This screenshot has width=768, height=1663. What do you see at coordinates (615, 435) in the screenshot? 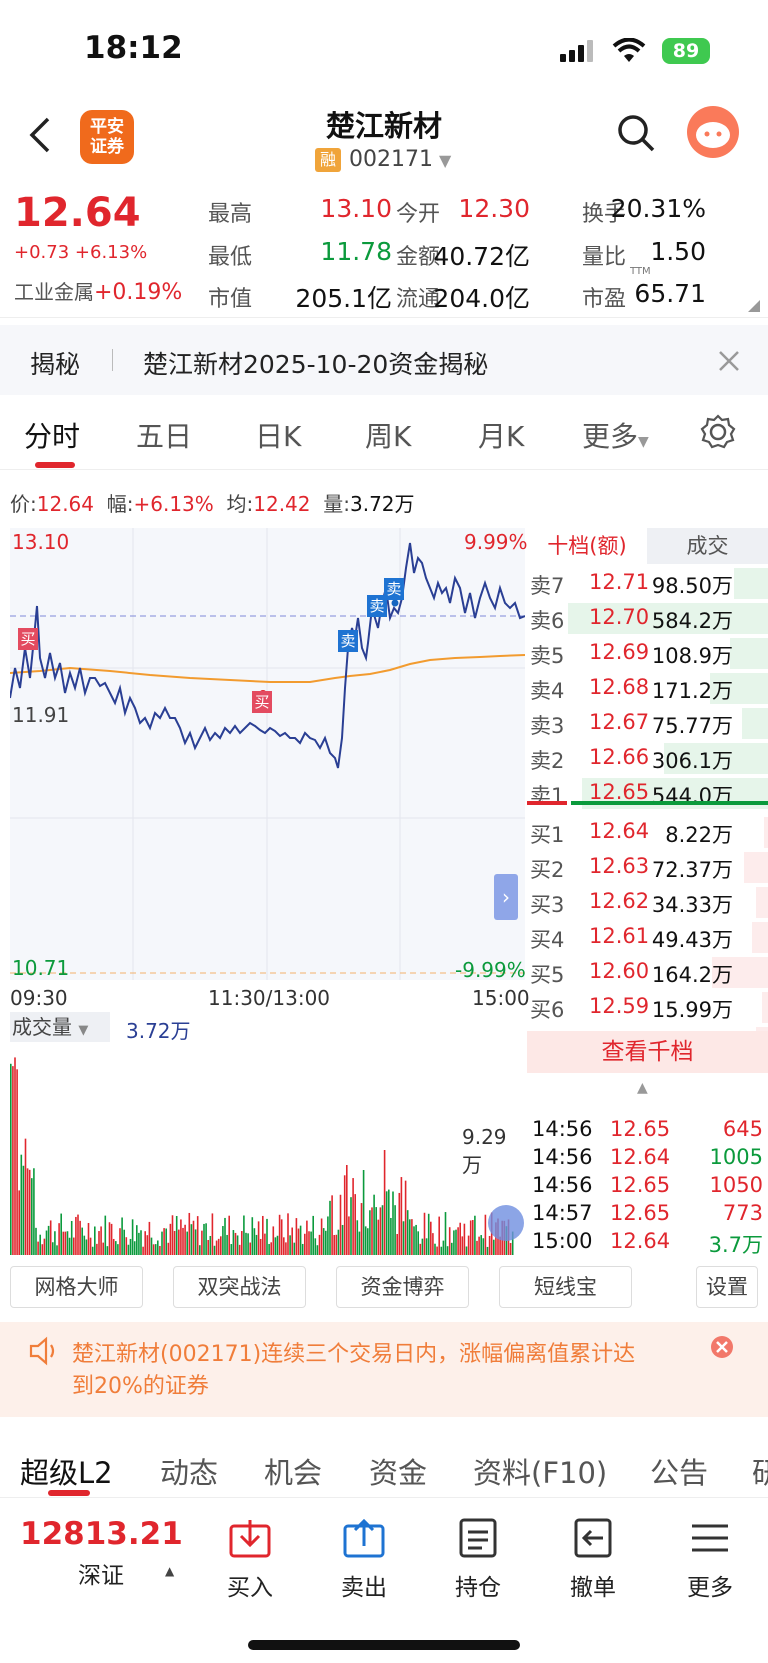
I see `tab-more: 更多▼` at bounding box center [615, 435].